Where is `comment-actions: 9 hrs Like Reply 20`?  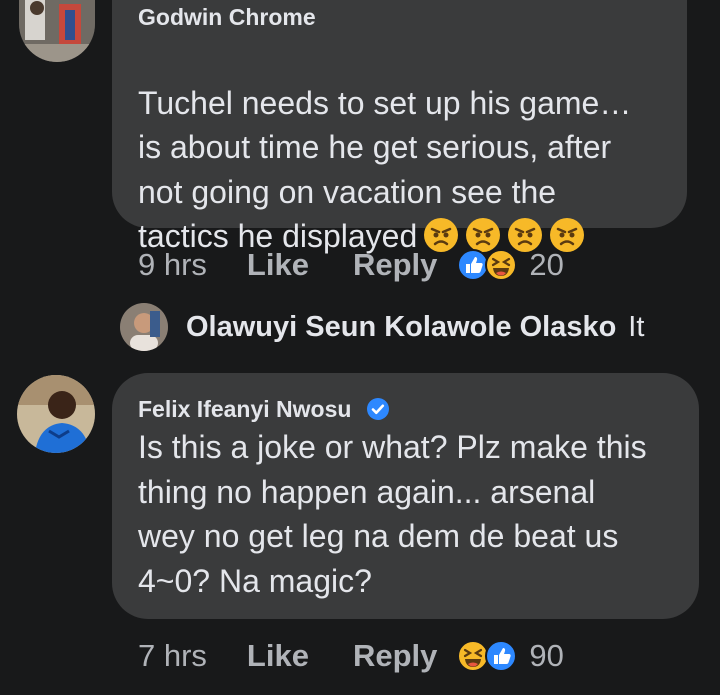
comment-actions: 9 hrs Like Reply 20 is located at coordinates (351, 265).